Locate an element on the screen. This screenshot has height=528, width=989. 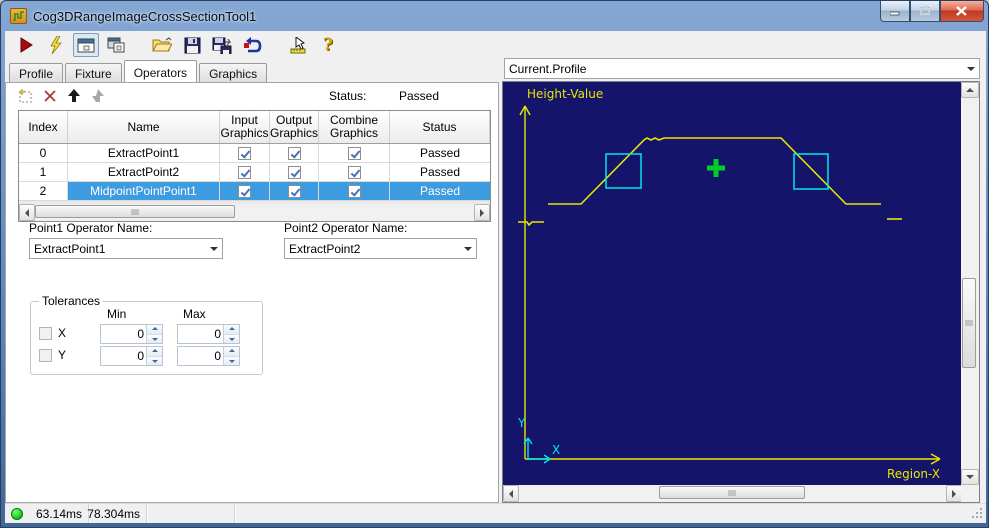
scroll-up-button is located at coordinates (970, 90).